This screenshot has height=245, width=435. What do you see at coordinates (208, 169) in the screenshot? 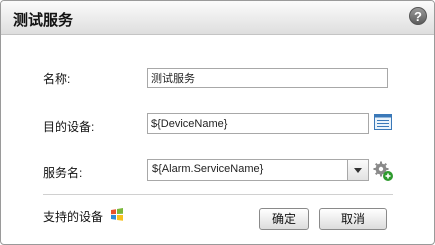
I see `service-name-value: ${Alarm.ServiceName}` at bounding box center [208, 169].